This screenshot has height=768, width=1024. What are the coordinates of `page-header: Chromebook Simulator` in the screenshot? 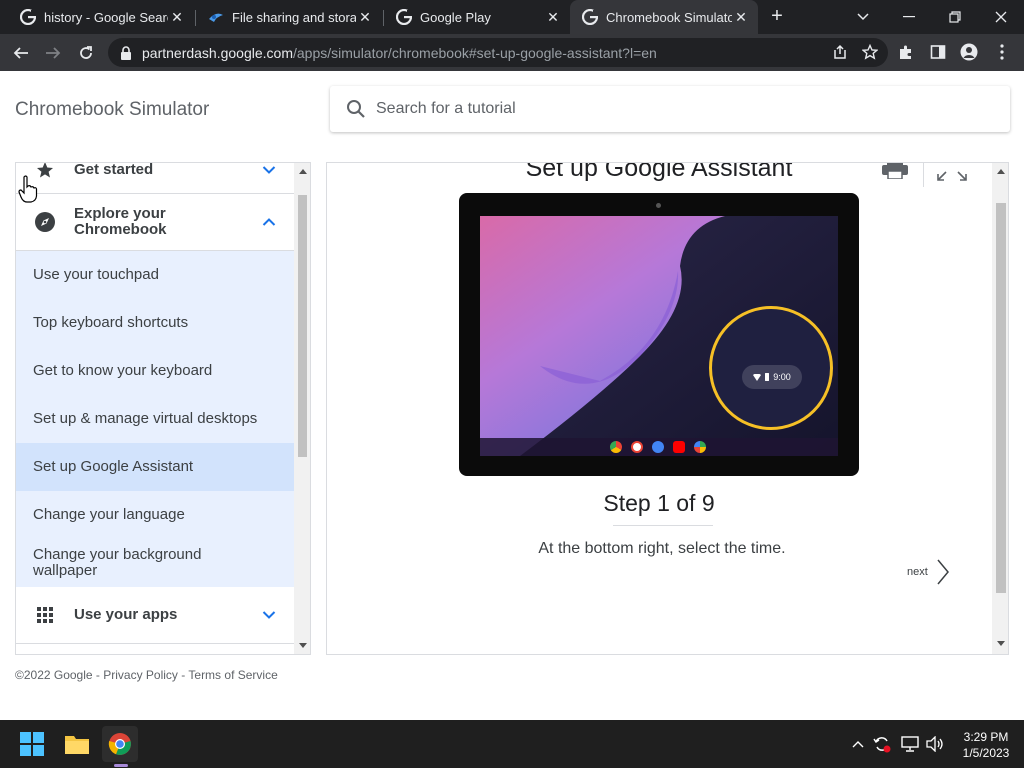 It's located at (512, 116).